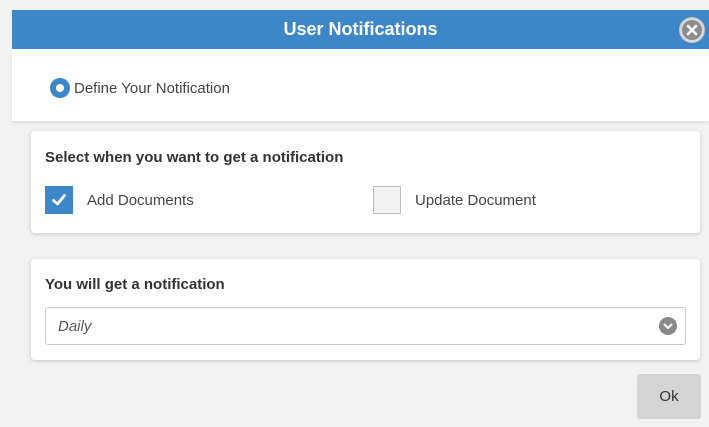 This screenshot has width=709, height=427. I want to click on add-documents-checkbox, so click(59, 200).